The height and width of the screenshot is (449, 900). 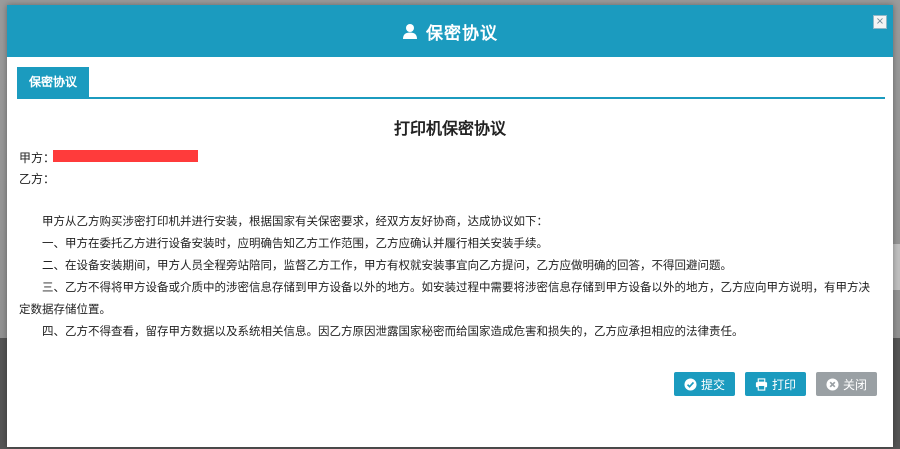 What do you see at coordinates (880, 22) in the screenshot?
I see `dialog-close-icon: ×` at bounding box center [880, 22].